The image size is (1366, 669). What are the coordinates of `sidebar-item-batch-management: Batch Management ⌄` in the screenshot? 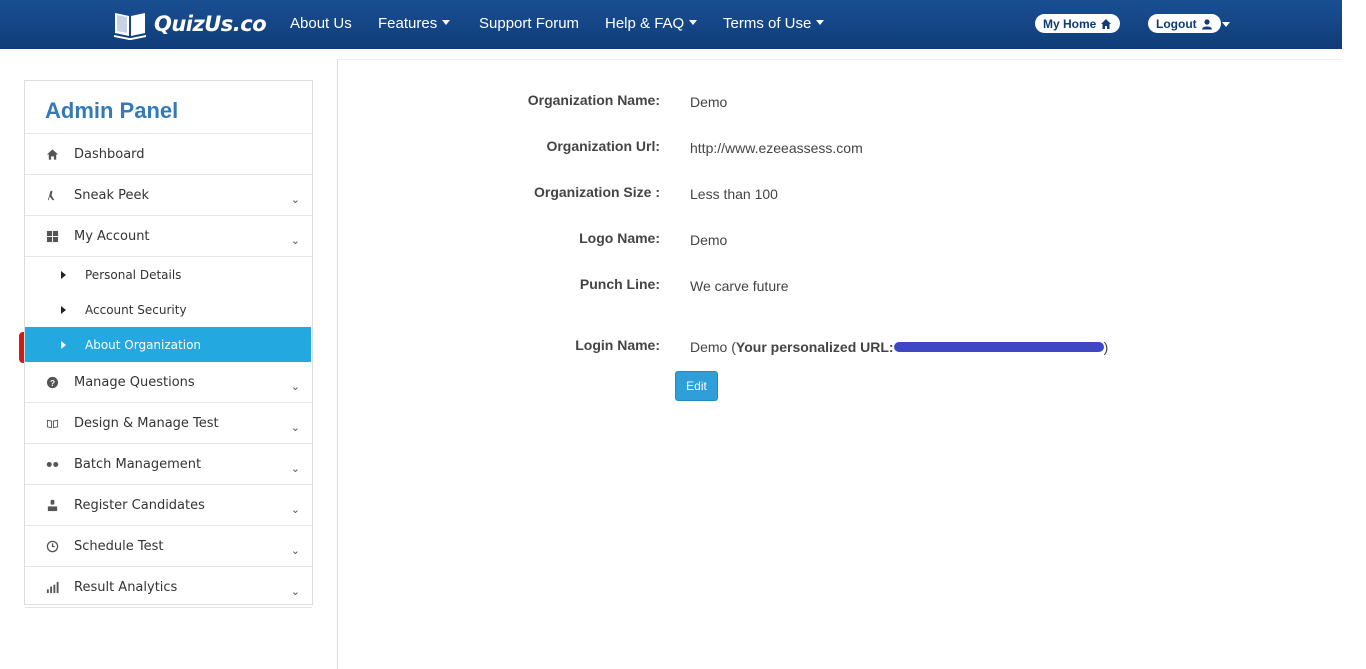 It's located at (168, 464).